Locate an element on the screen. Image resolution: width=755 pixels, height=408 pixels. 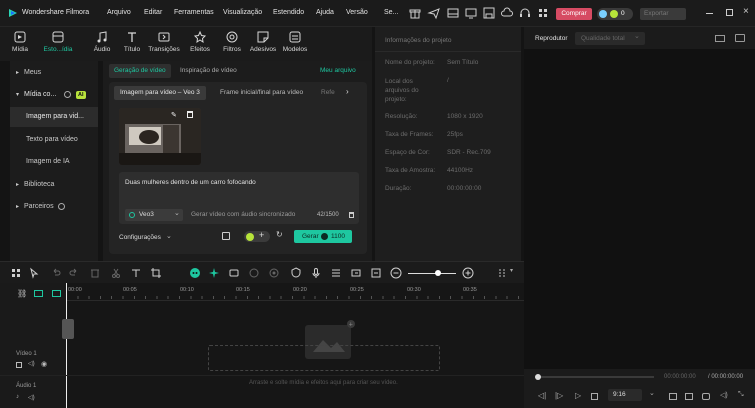
menu-ajuda: Ajuda is located at coordinates (325, 12).